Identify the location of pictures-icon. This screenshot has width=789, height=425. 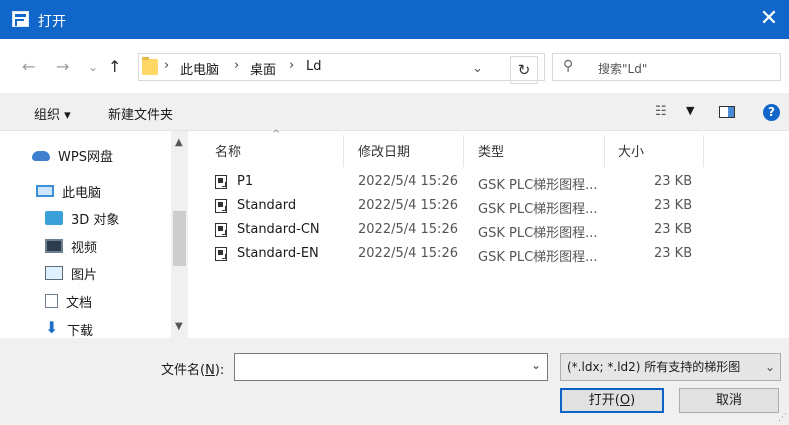
(54, 273).